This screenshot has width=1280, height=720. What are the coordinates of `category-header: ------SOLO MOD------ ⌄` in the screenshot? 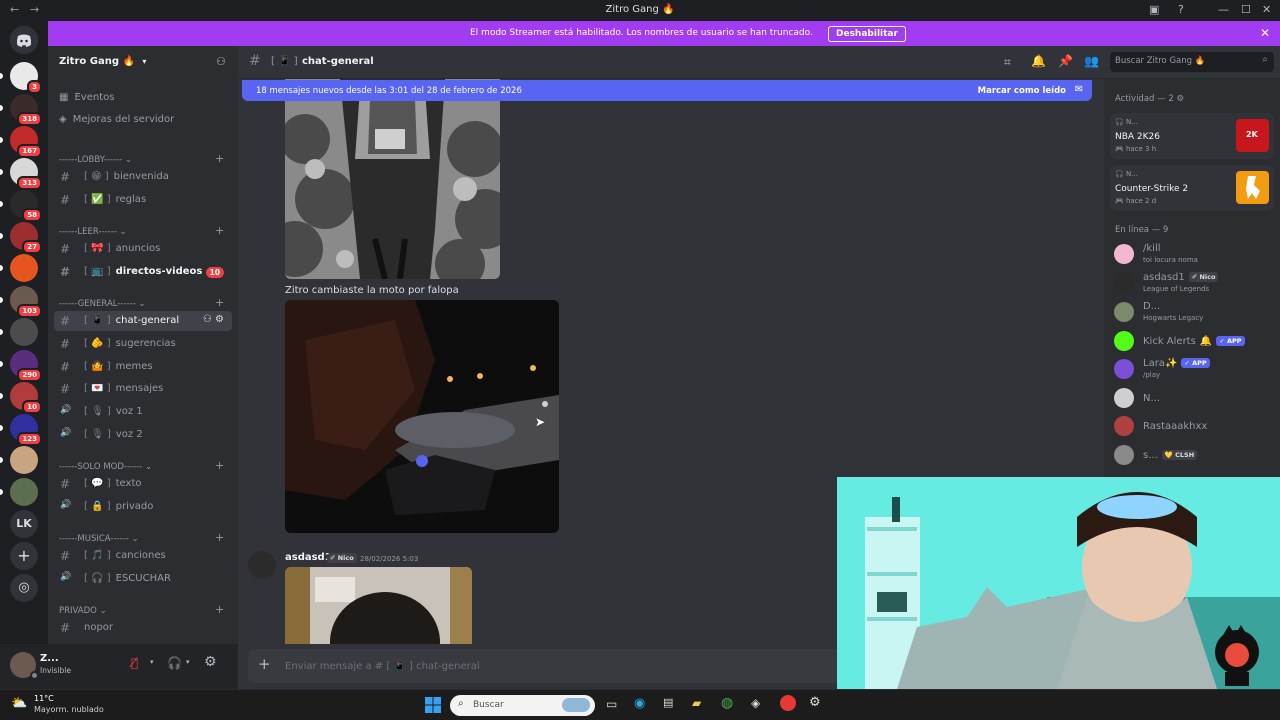 It's located at (105, 467).